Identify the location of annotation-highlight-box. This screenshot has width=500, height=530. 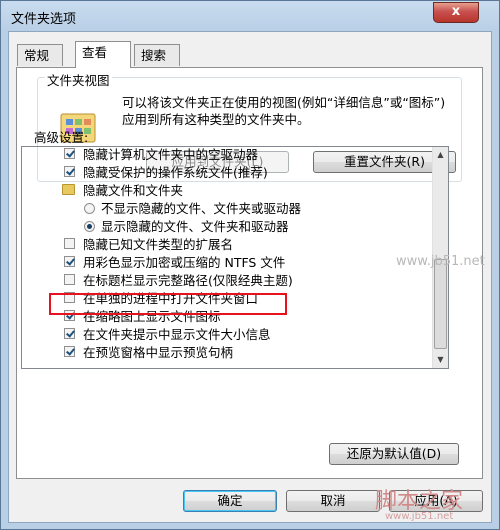
(168, 304).